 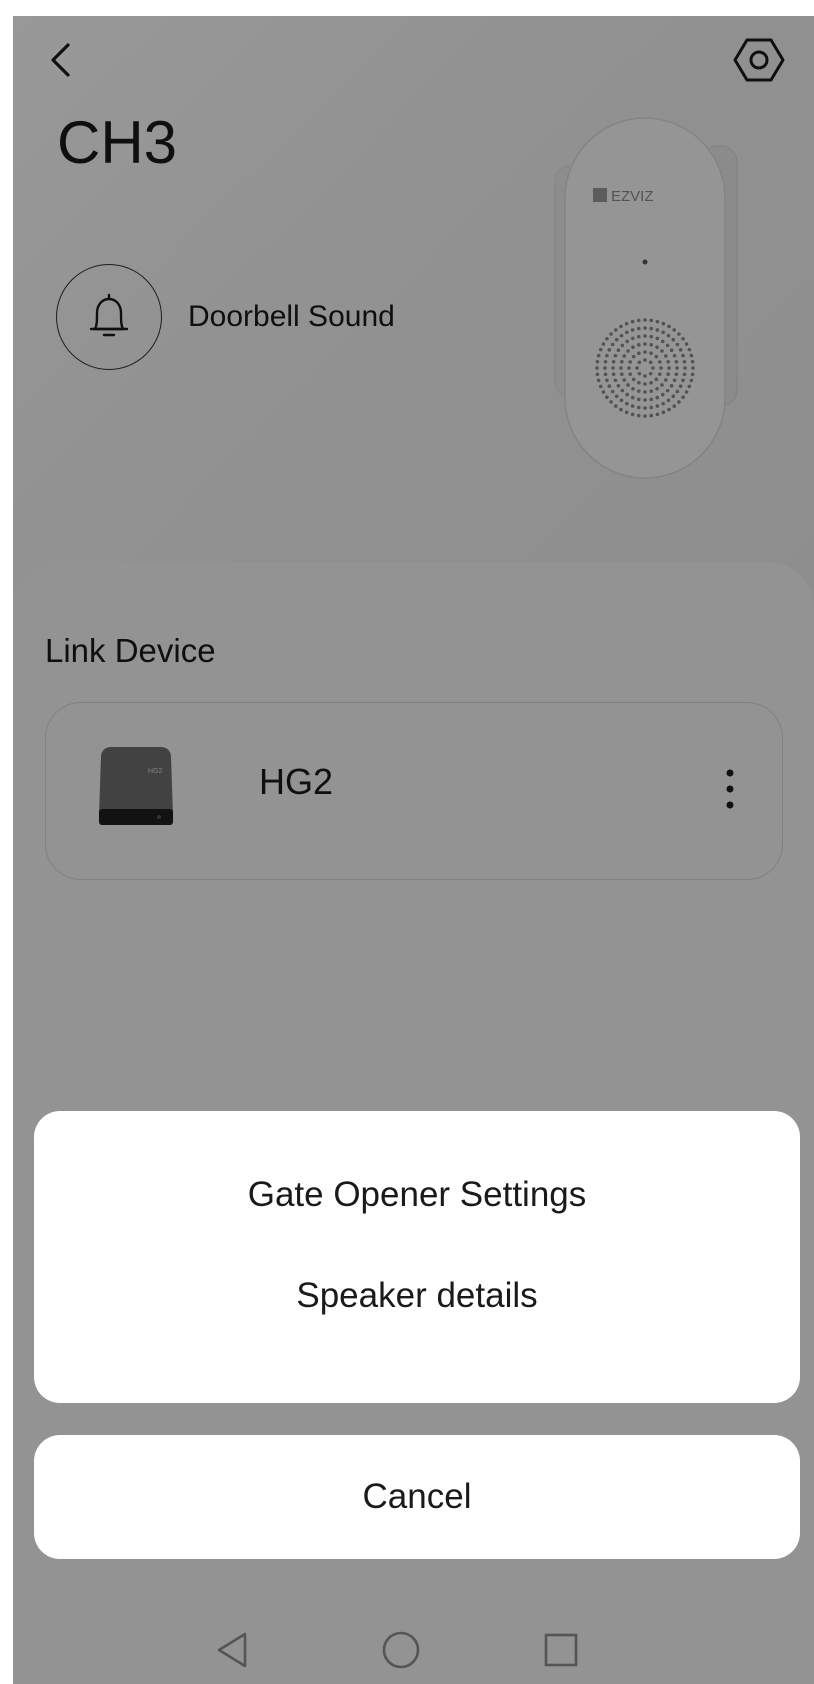 What do you see at coordinates (417, 1497) in the screenshot?
I see `cancel-button: Cancel` at bounding box center [417, 1497].